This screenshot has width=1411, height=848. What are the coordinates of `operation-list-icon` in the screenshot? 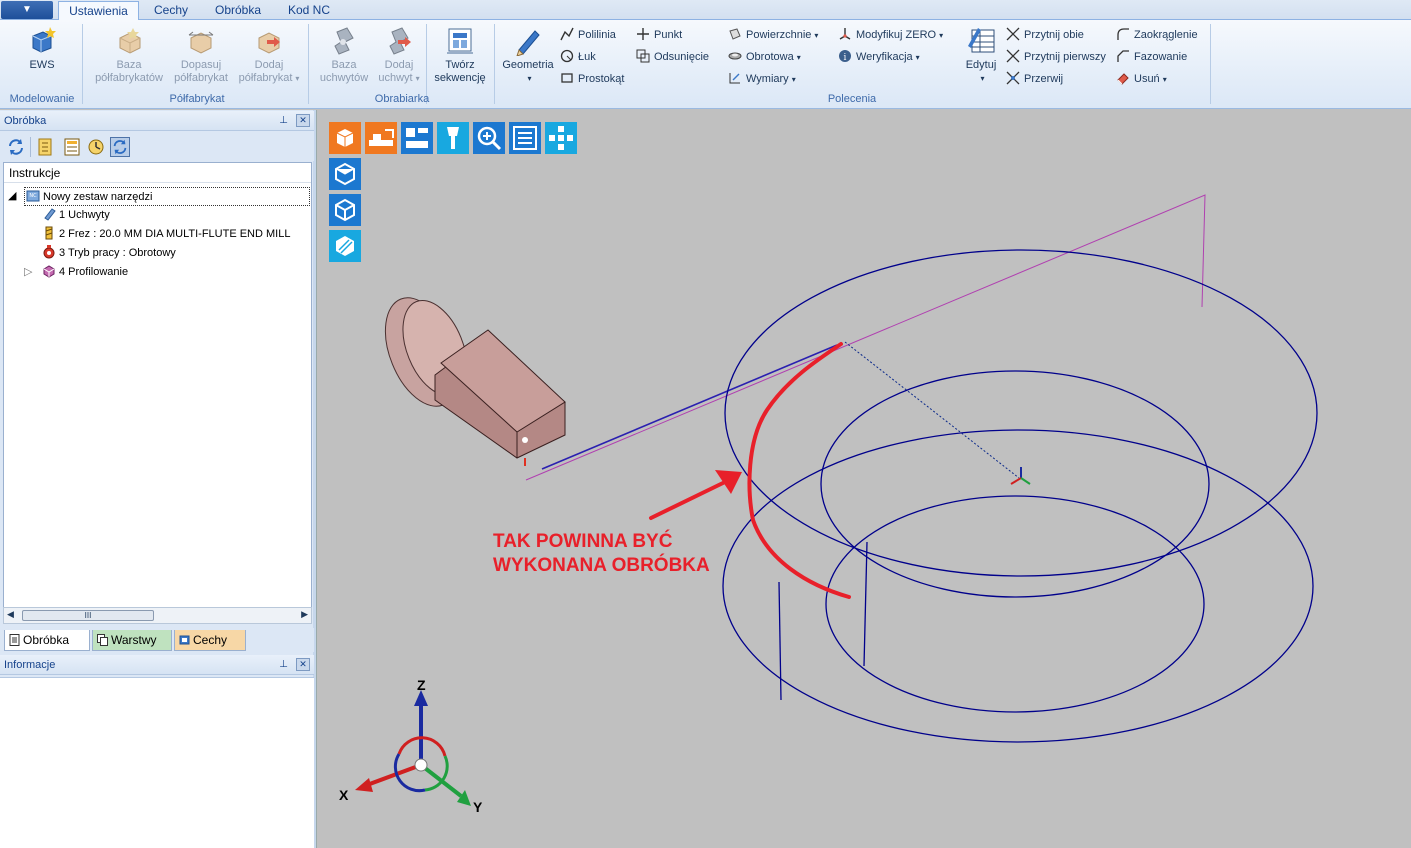 It's located at (72, 147).